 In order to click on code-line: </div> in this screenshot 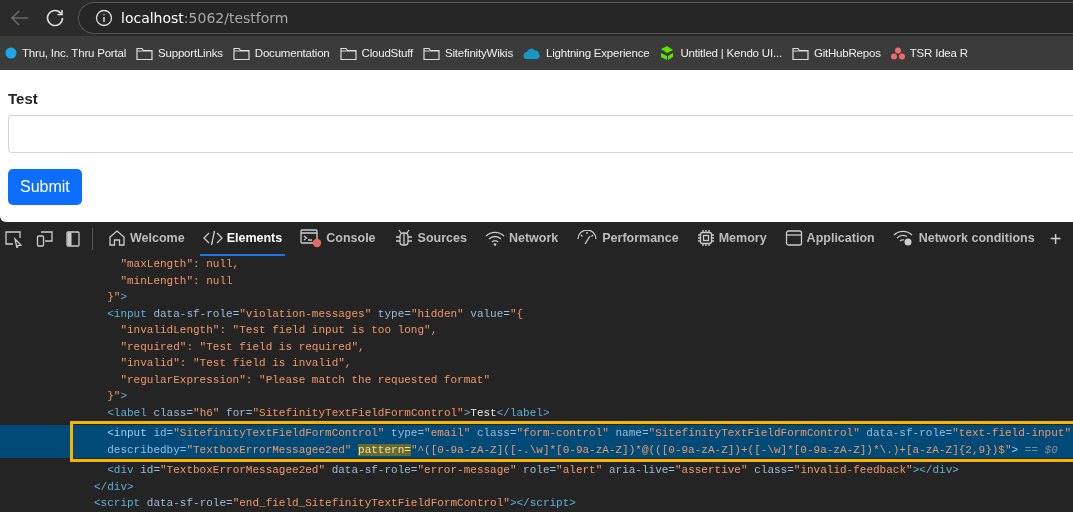, I will do `click(536, 486)`.